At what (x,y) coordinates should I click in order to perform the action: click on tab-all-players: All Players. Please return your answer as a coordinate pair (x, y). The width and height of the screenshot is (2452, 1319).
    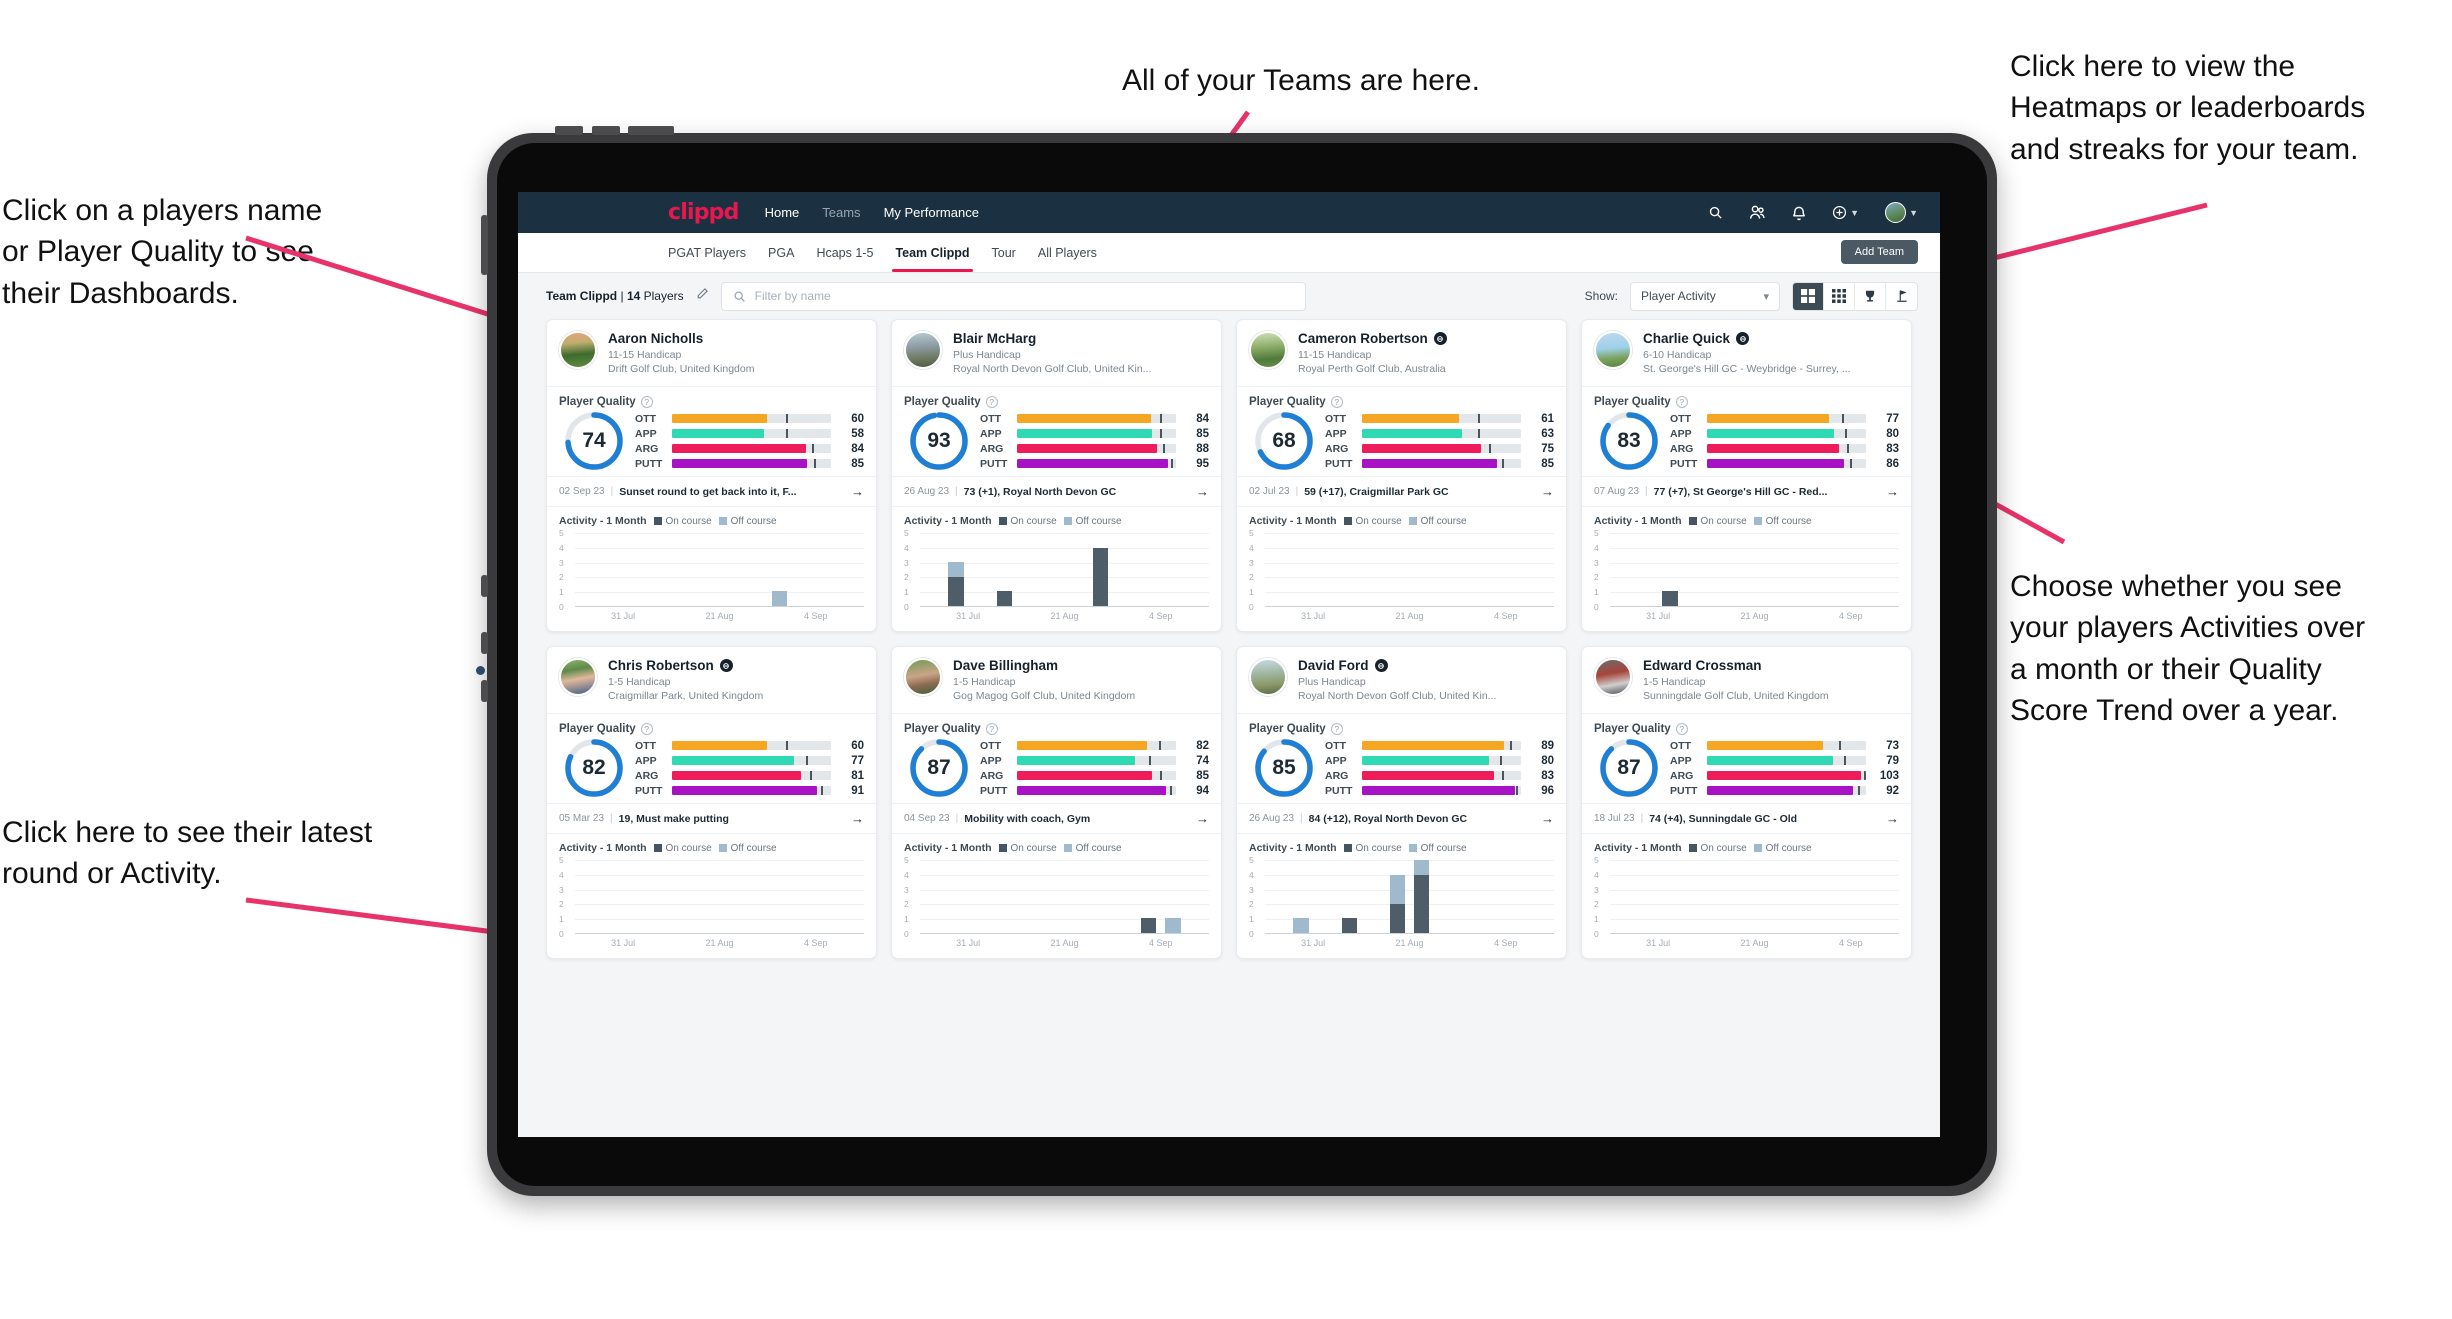
    Looking at the image, I should click on (1067, 252).